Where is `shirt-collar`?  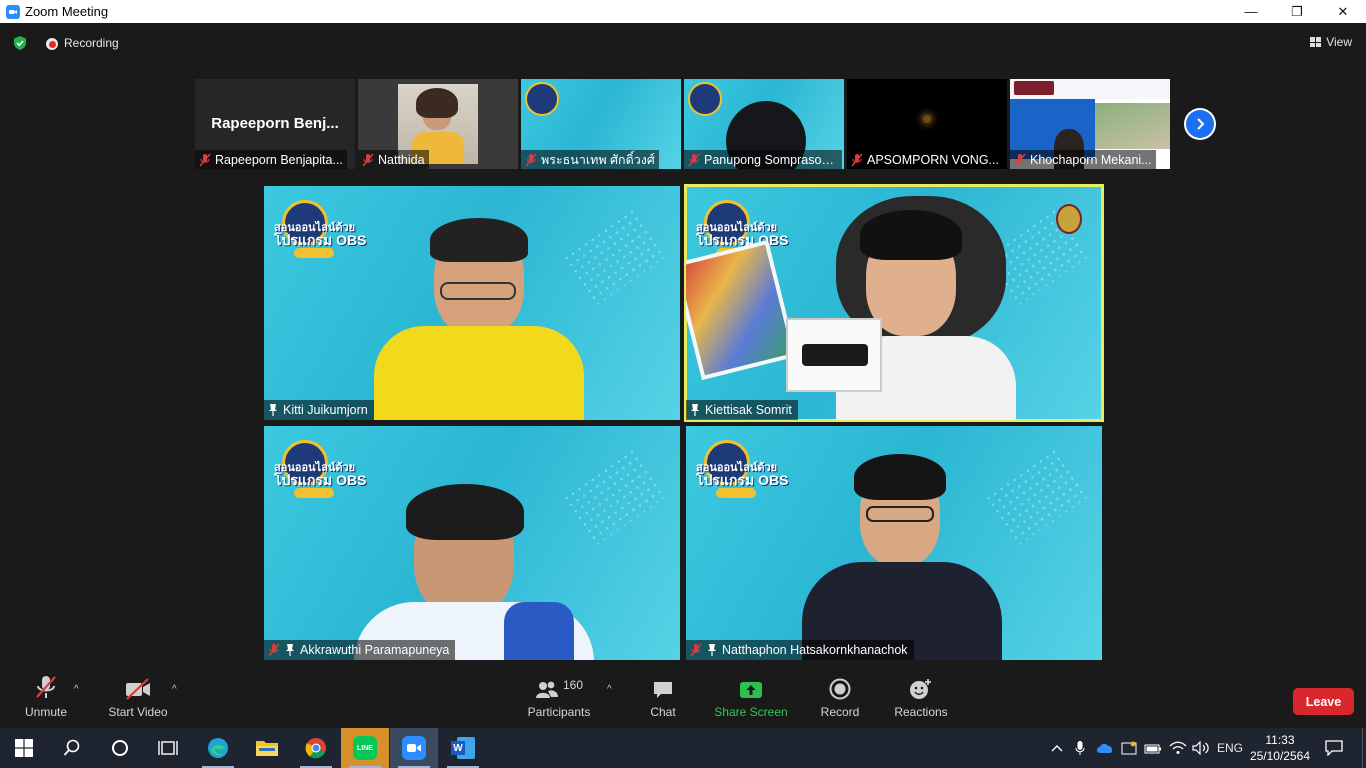
shirt-collar is located at coordinates (539, 631).